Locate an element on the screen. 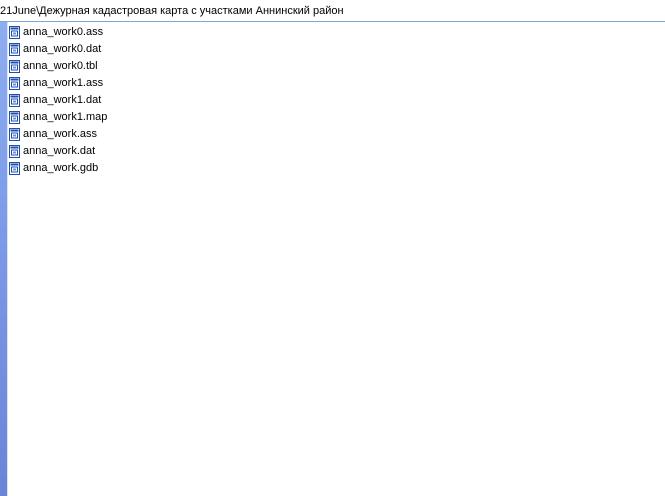  file-name: anna_work1.ass is located at coordinates (63, 83).